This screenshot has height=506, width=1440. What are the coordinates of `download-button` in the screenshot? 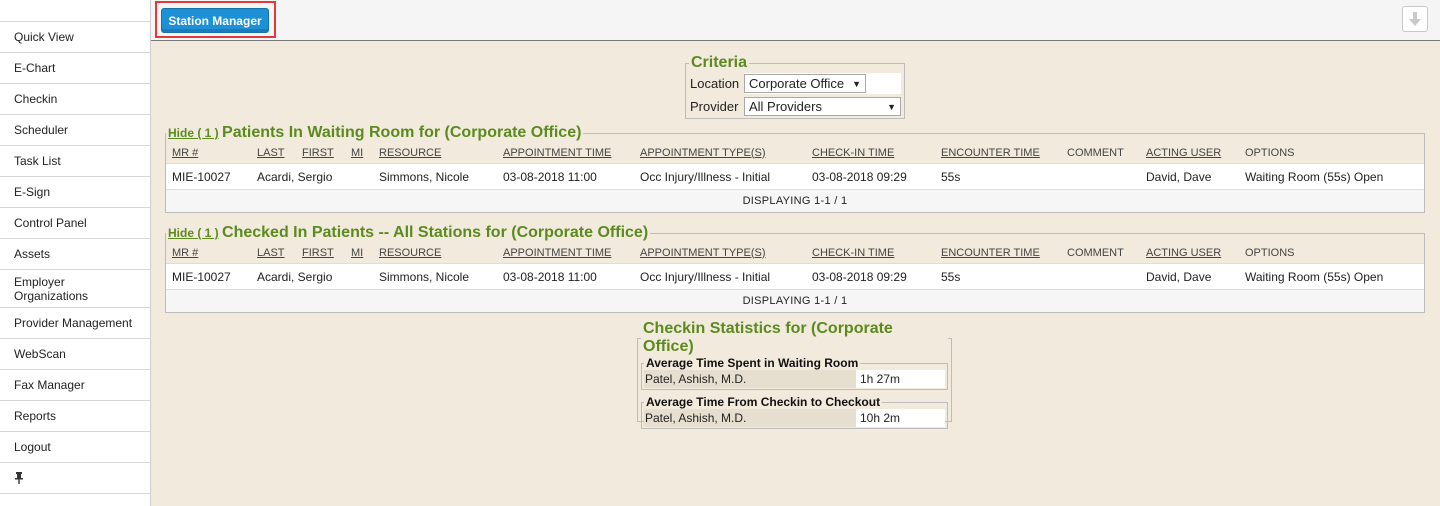 It's located at (1415, 19).